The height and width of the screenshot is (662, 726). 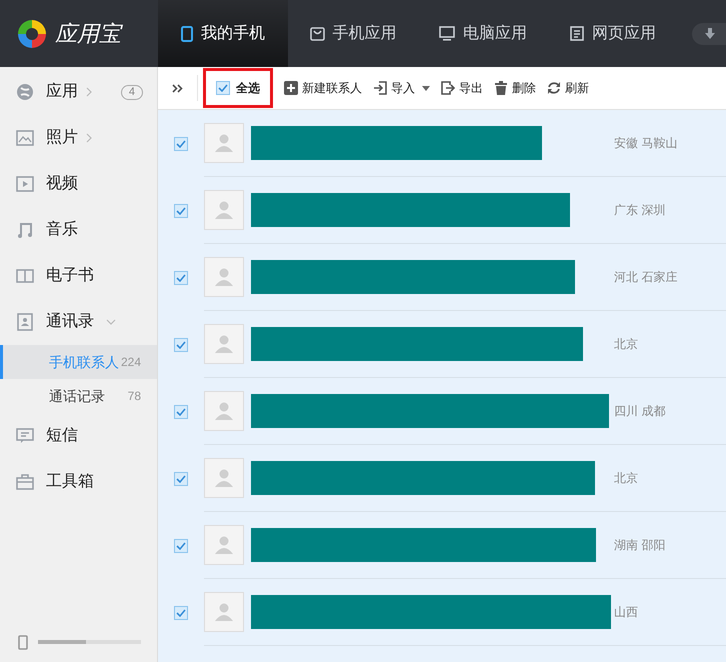 I want to click on toolbar-button: 删除, so click(x=515, y=88).